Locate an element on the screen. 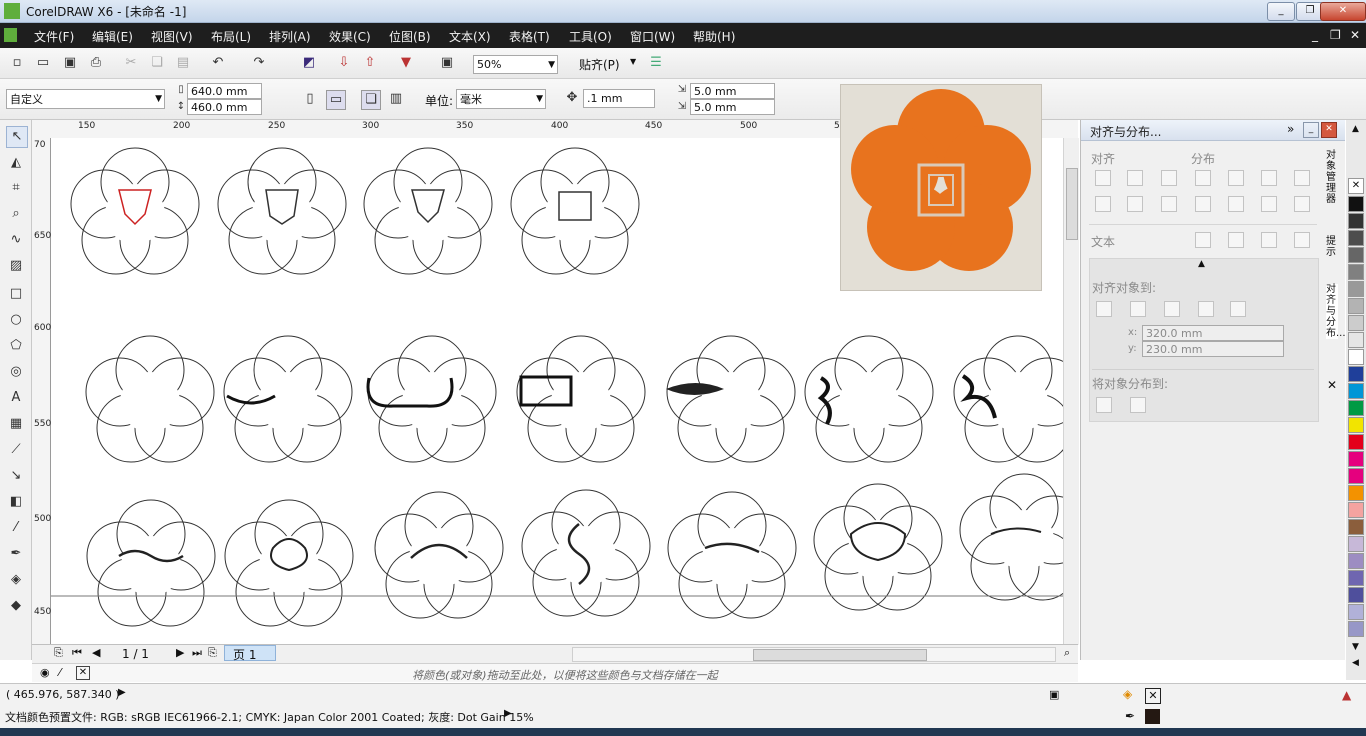 This screenshot has height=736, width=1366. menu-help: 帮助(H) is located at coordinates (714, 36).